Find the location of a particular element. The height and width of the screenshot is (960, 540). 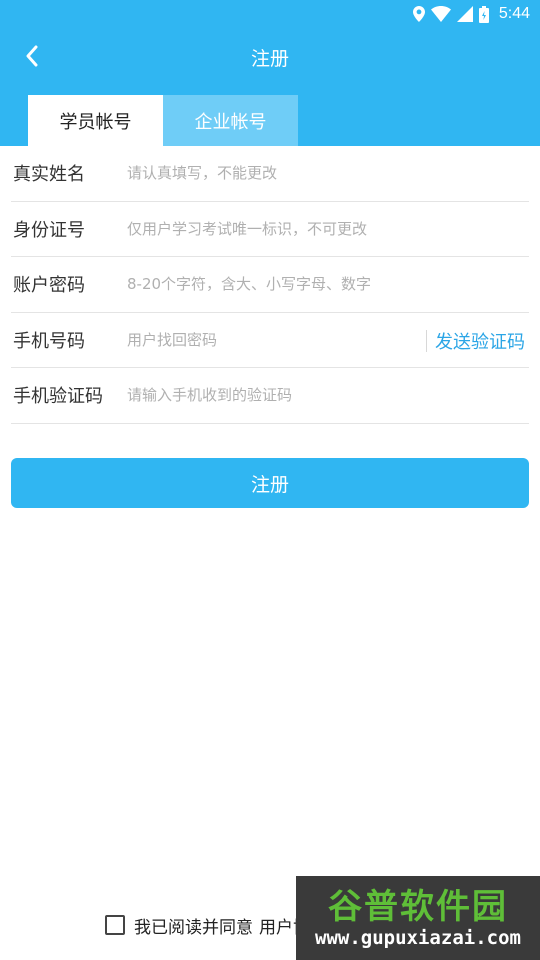

watermark-url: www.gupuxiazai.com is located at coordinates (418, 938).